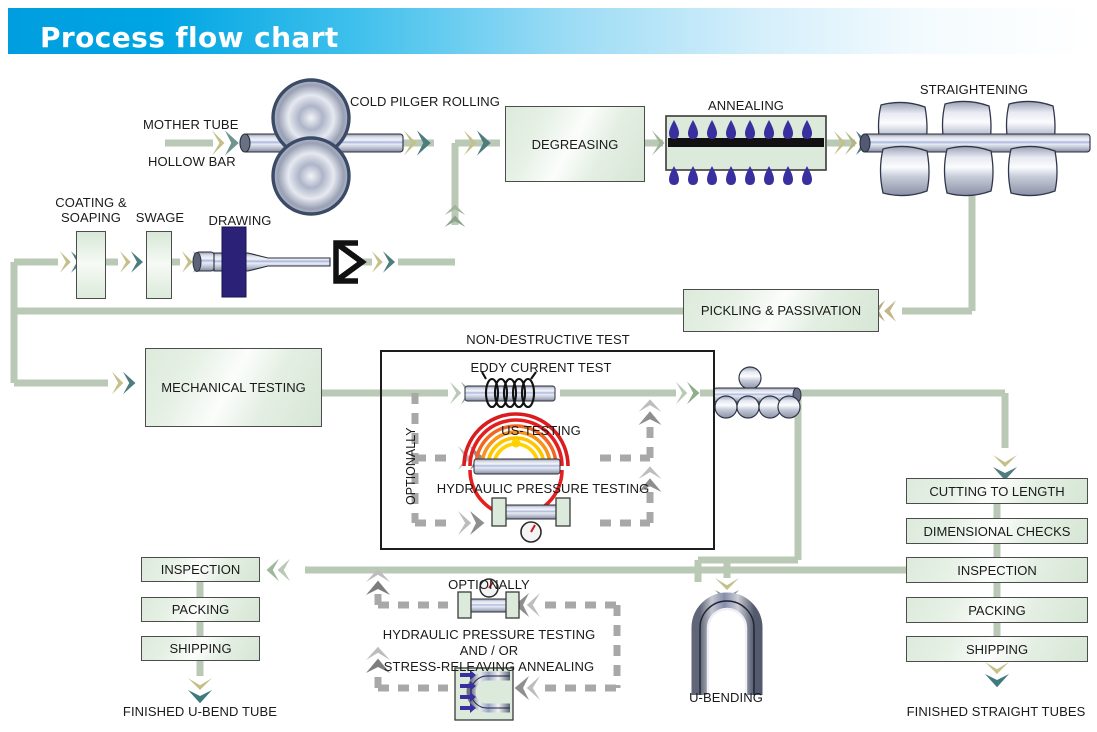  Describe the element at coordinates (200, 711) in the screenshot. I see `label-finished-u-bend-tube: FINISHED U-BEND TUBE` at that location.